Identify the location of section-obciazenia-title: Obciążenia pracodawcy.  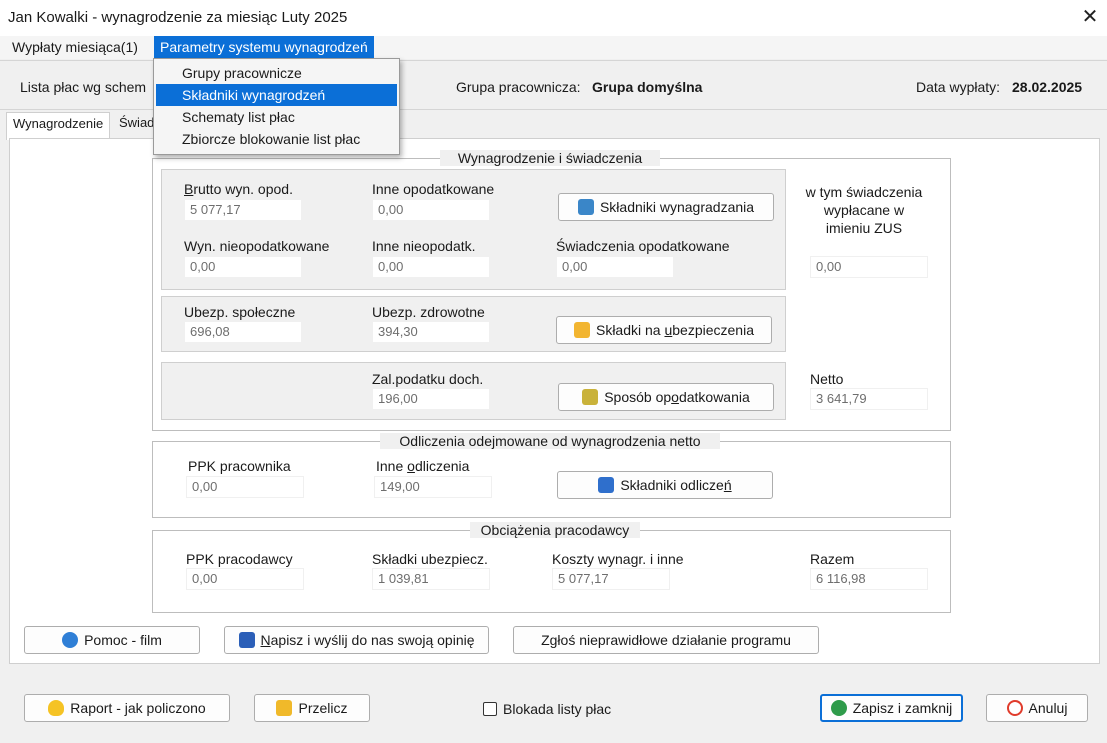
(555, 530).